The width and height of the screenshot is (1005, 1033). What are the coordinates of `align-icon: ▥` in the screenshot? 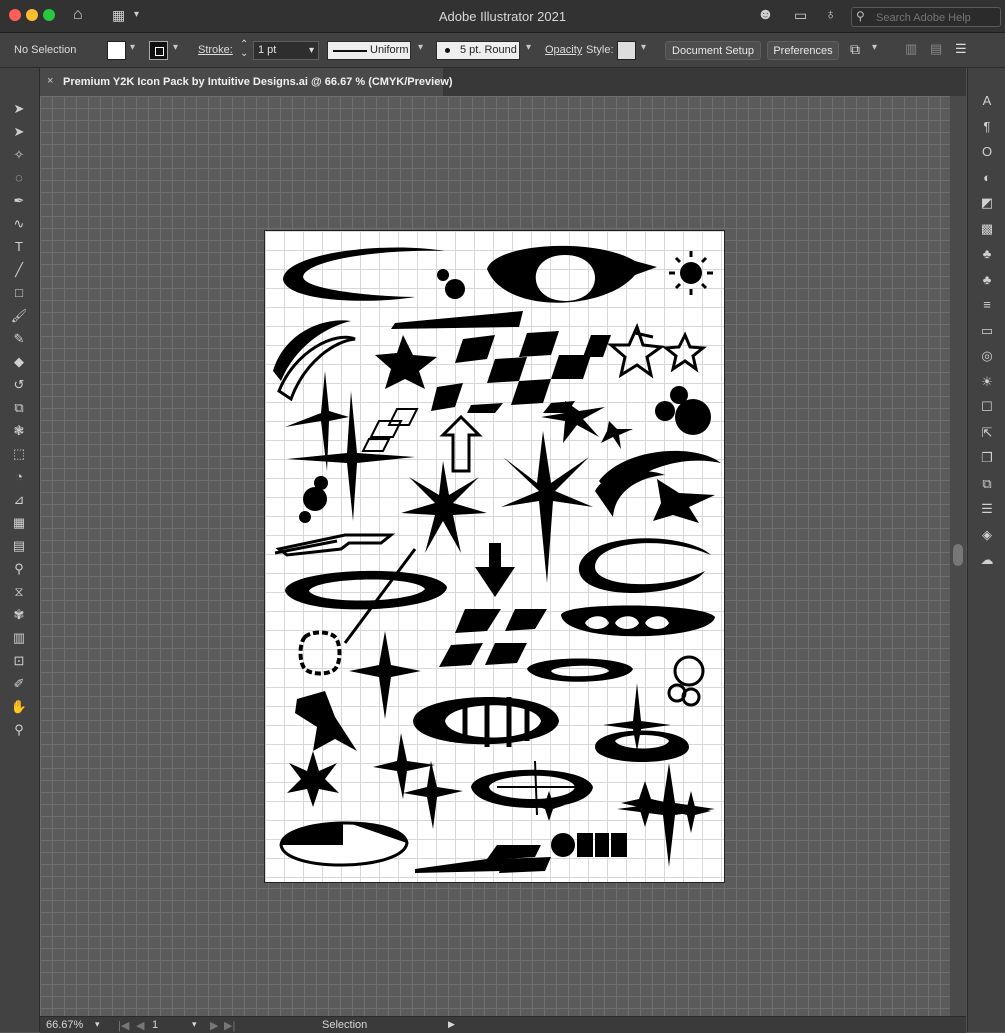 It's located at (911, 49).